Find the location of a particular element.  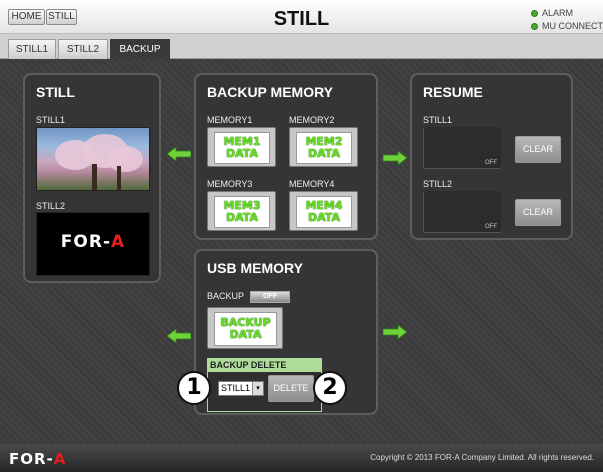

still-select: STILL1 ▾ is located at coordinates (241, 388).